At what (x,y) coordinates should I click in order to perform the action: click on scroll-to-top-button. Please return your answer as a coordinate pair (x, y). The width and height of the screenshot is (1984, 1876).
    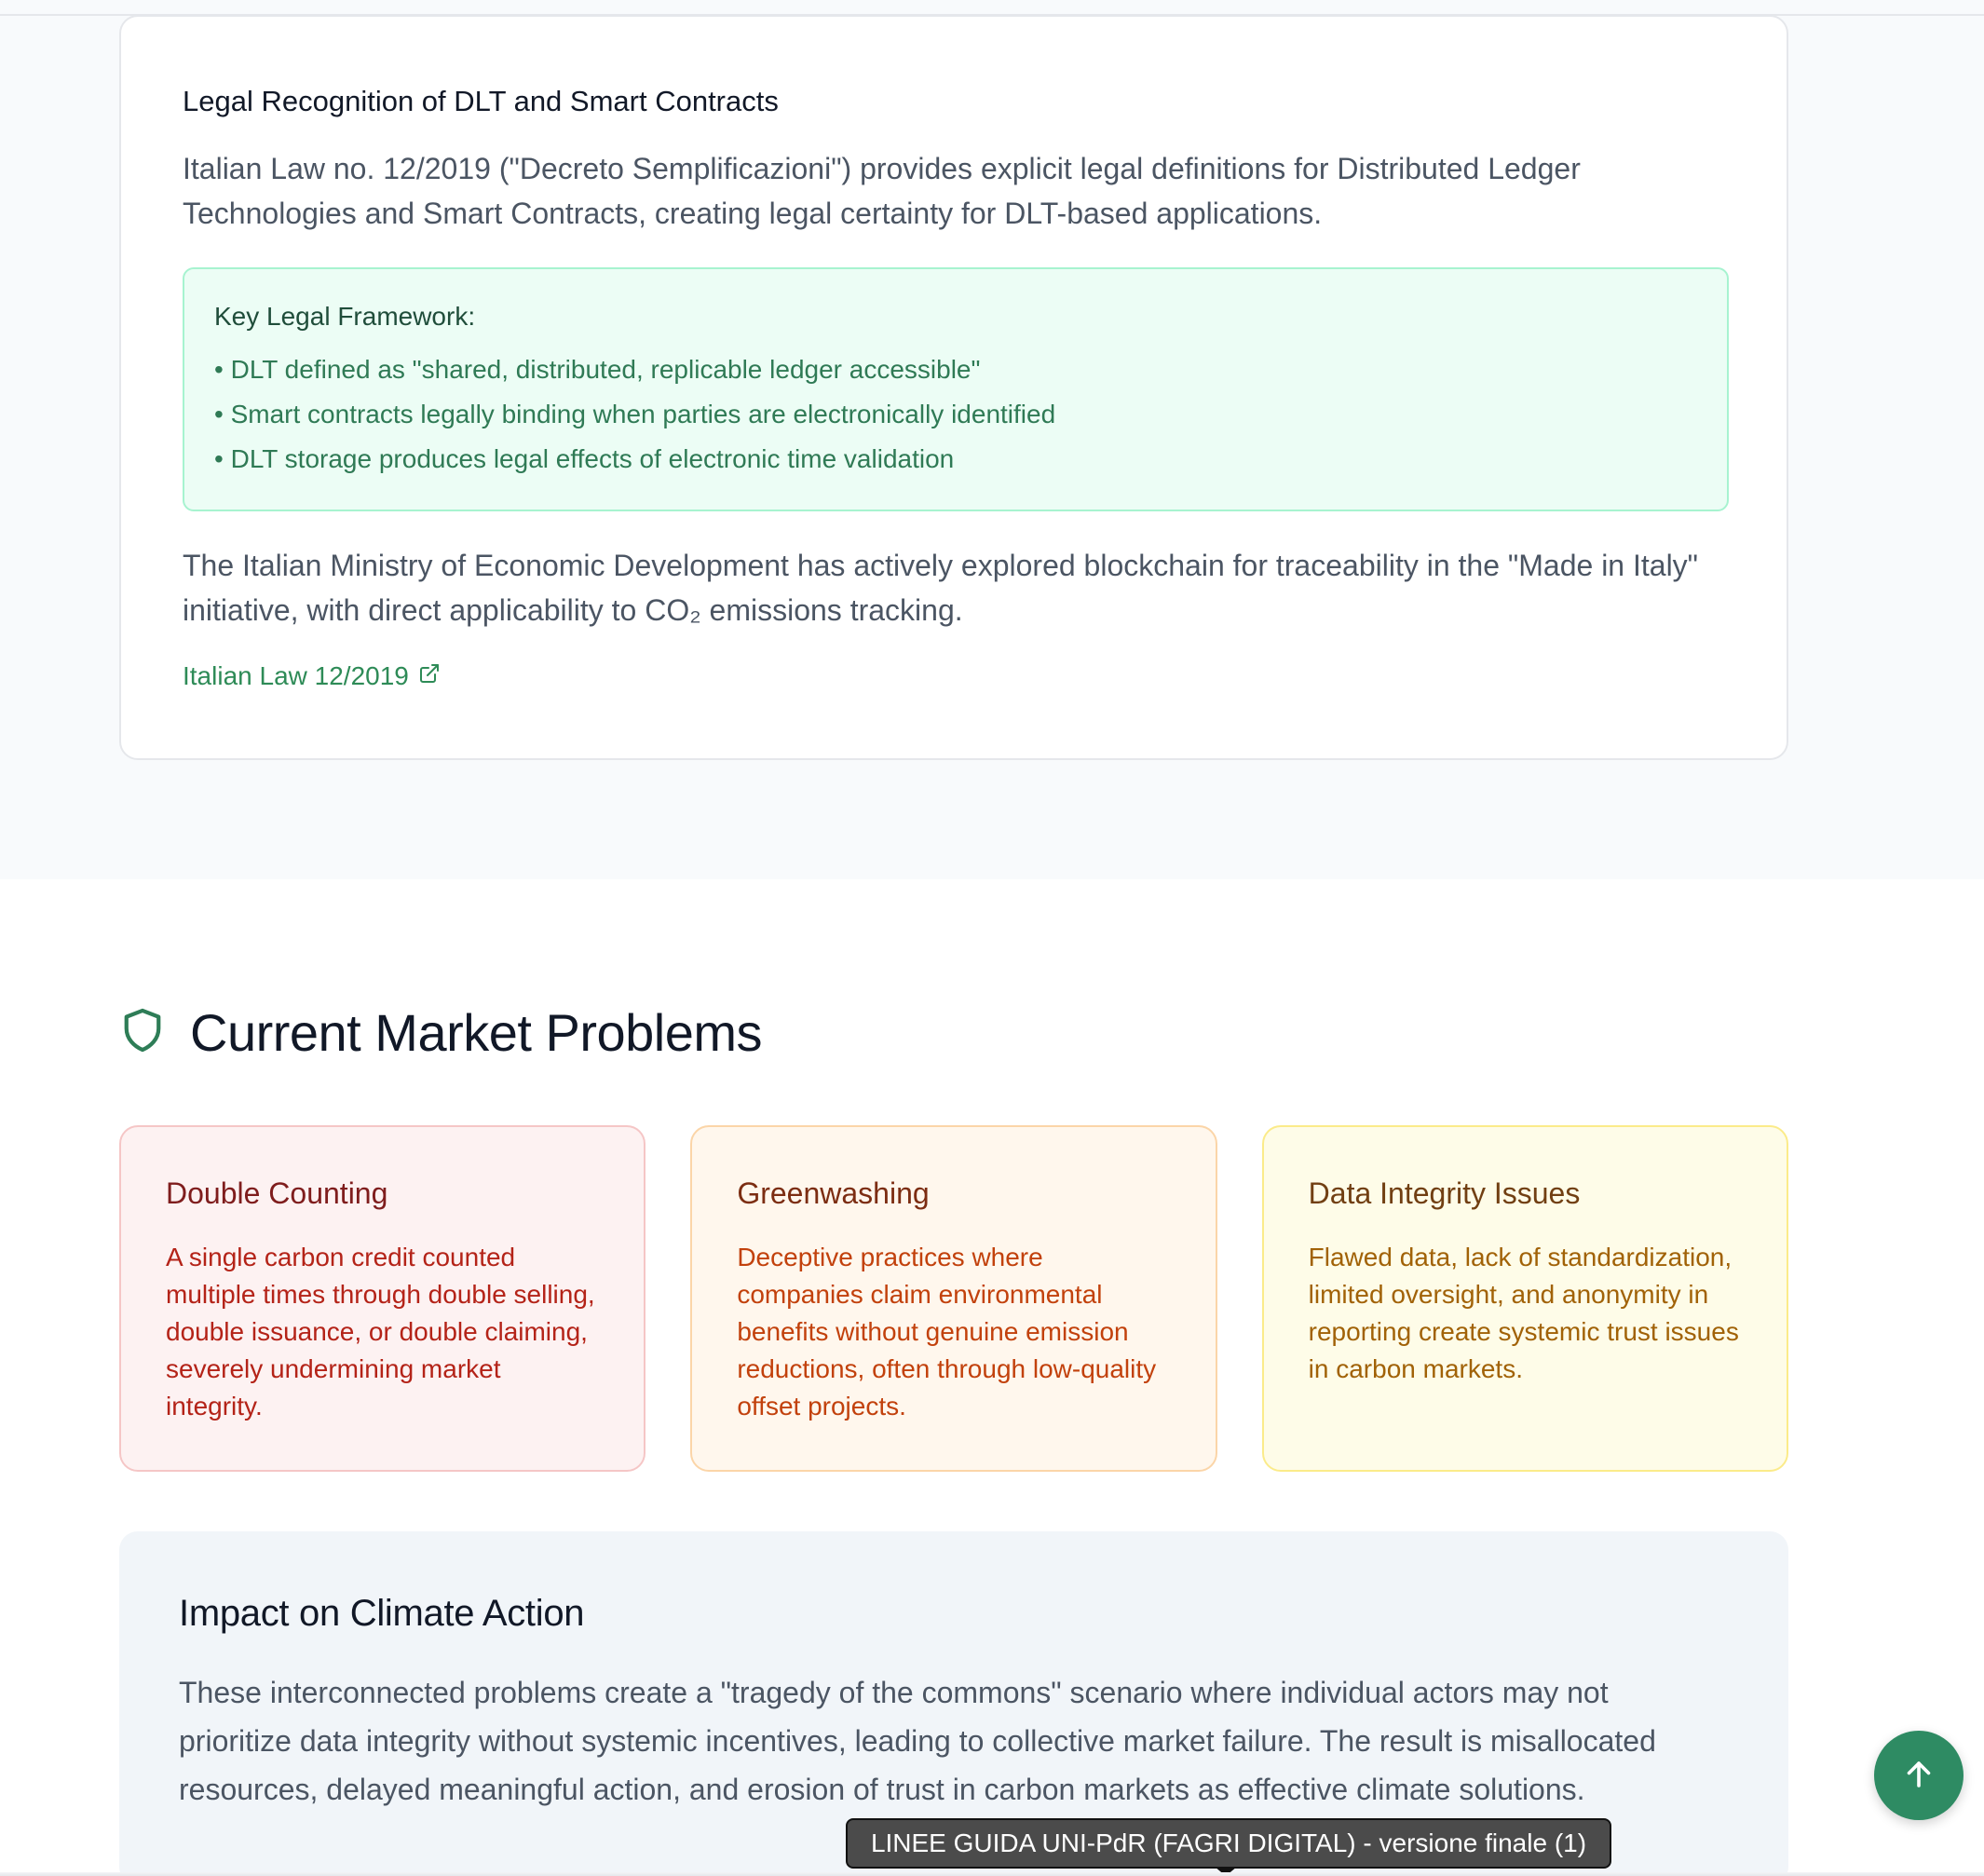
    Looking at the image, I should click on (1919, 1775).